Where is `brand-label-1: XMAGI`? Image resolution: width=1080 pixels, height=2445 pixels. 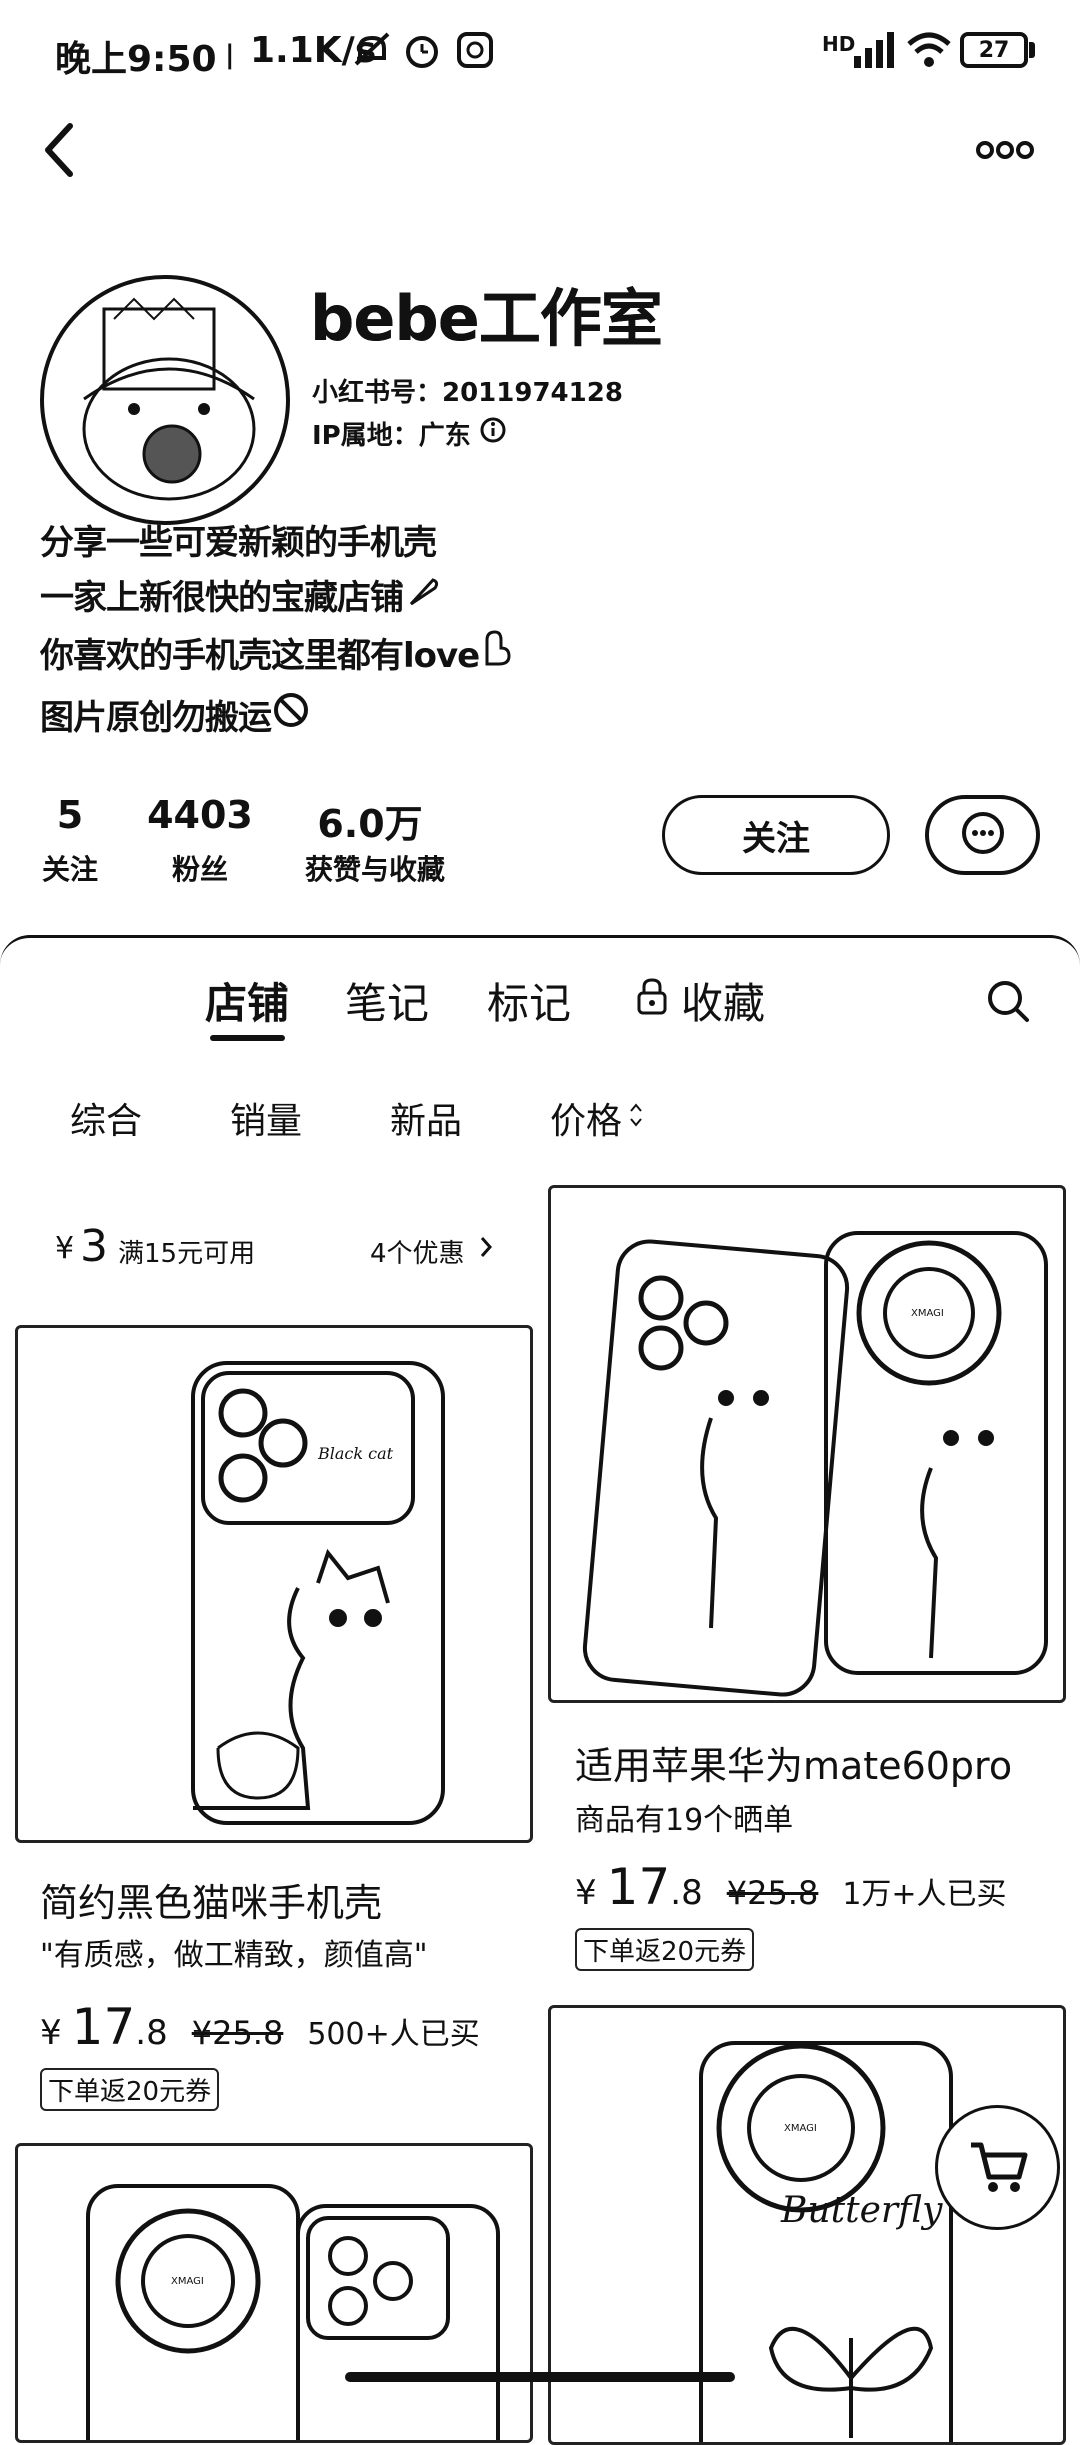 brand-label-1: XMAGI is located at coordinates (927, 1313).